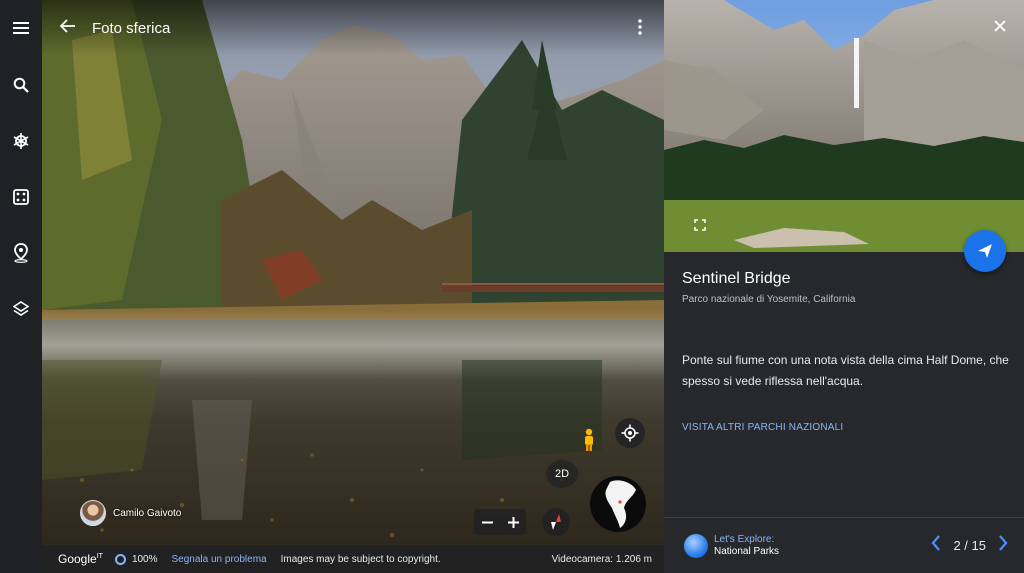 This screenshot has height=573, width=1024. Describe the element at coordinates (147, 513) in the screenshot. I see `author-name: Camilo Gaivoto` at that location.